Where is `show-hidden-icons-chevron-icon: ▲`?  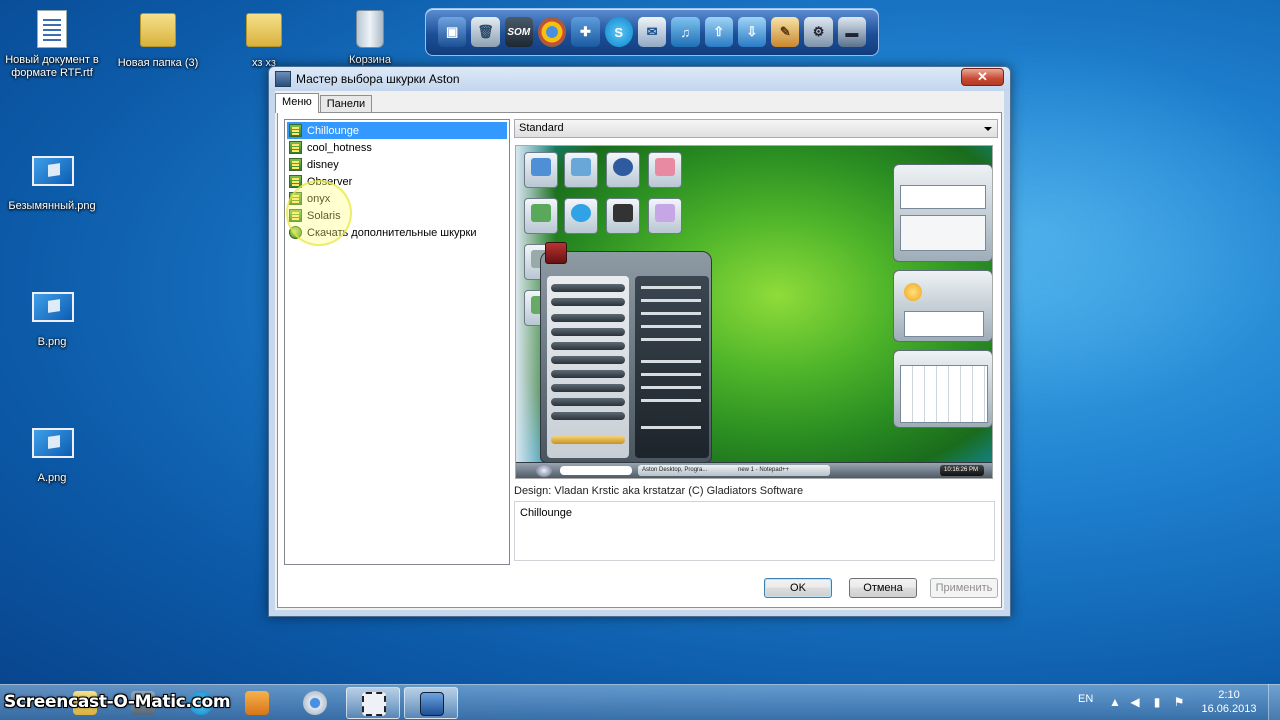
show-hidden-icons-chevron-icon: ▲ is located at coordinates (1115, 702).